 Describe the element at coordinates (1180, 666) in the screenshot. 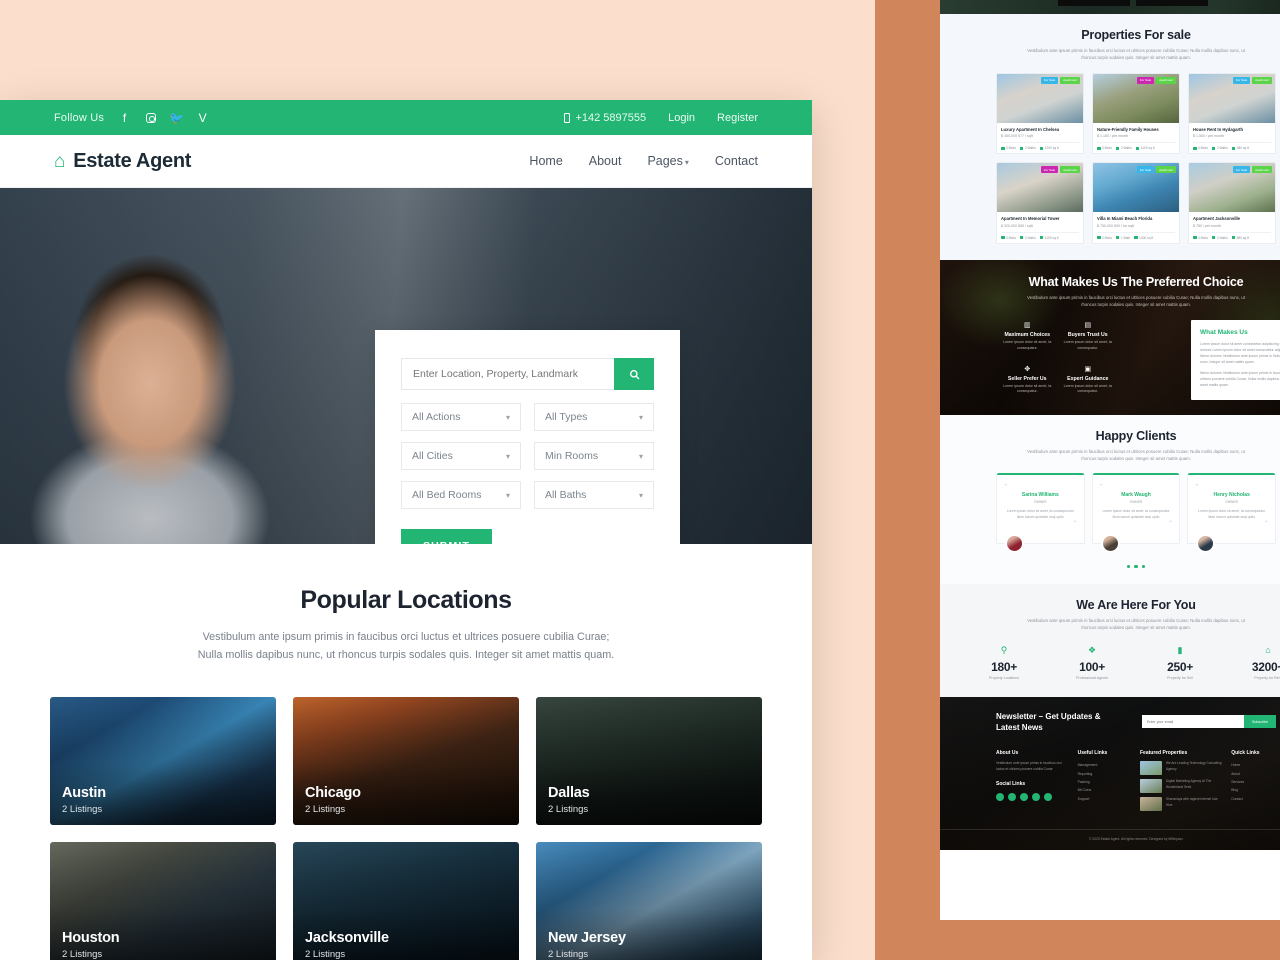

I see `stat-number: 250+` at that location.